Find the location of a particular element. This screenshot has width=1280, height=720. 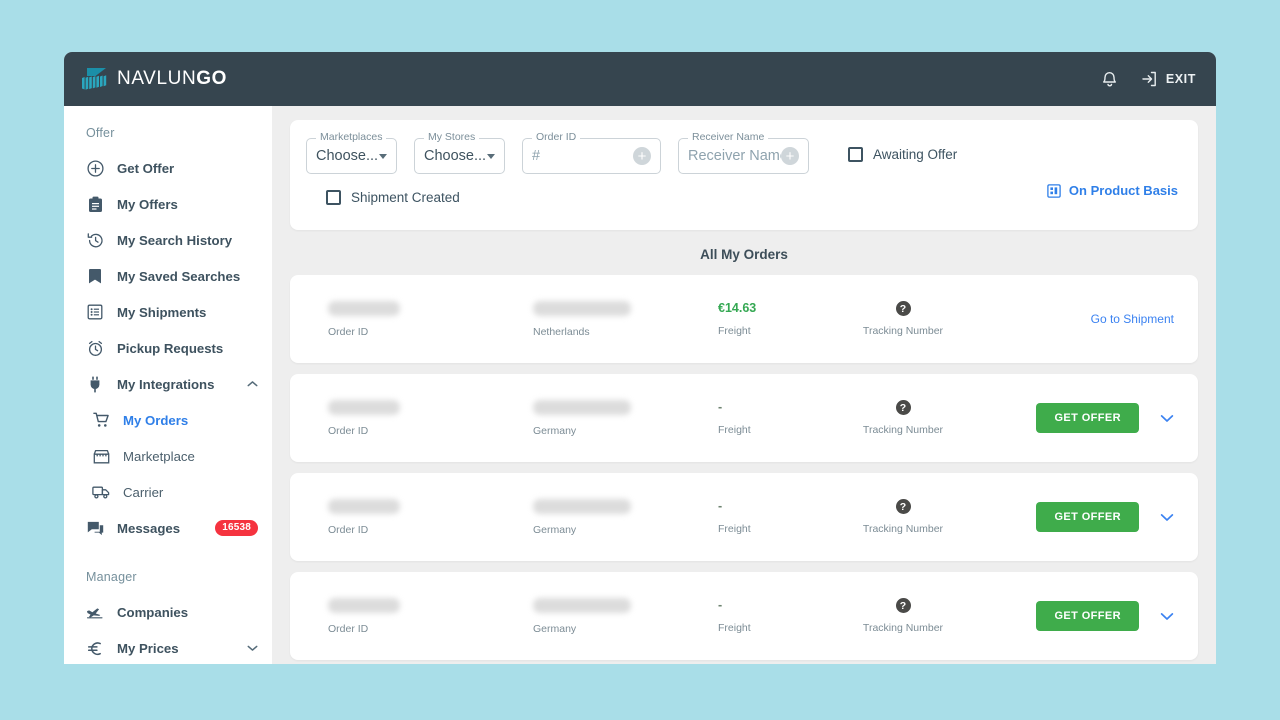

brand-logo: NAVLUNGO is located at coordinates (154, 79).